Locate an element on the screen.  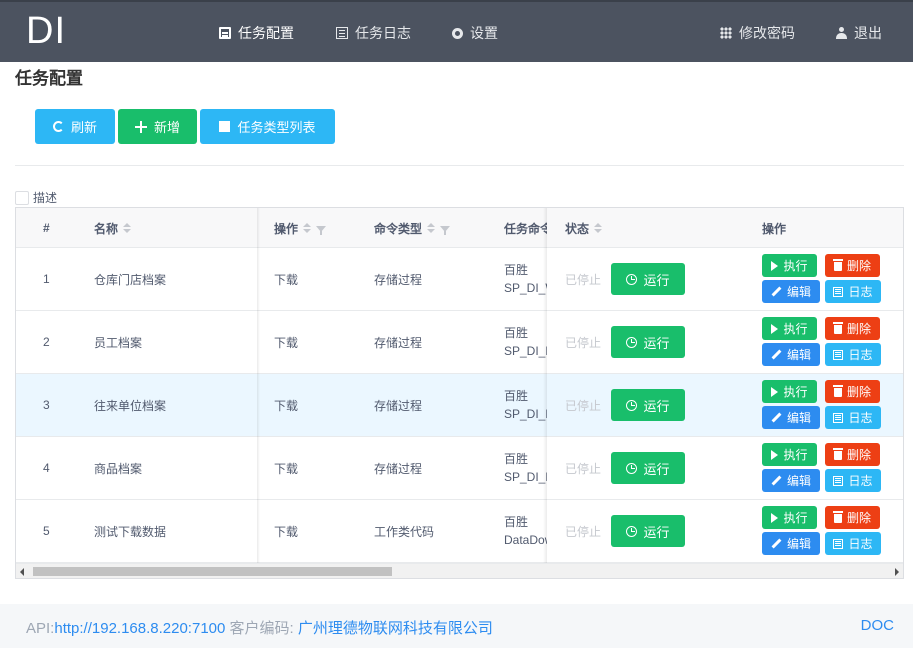
delete-button-label: 删除 is located at coordinates (858, 392).